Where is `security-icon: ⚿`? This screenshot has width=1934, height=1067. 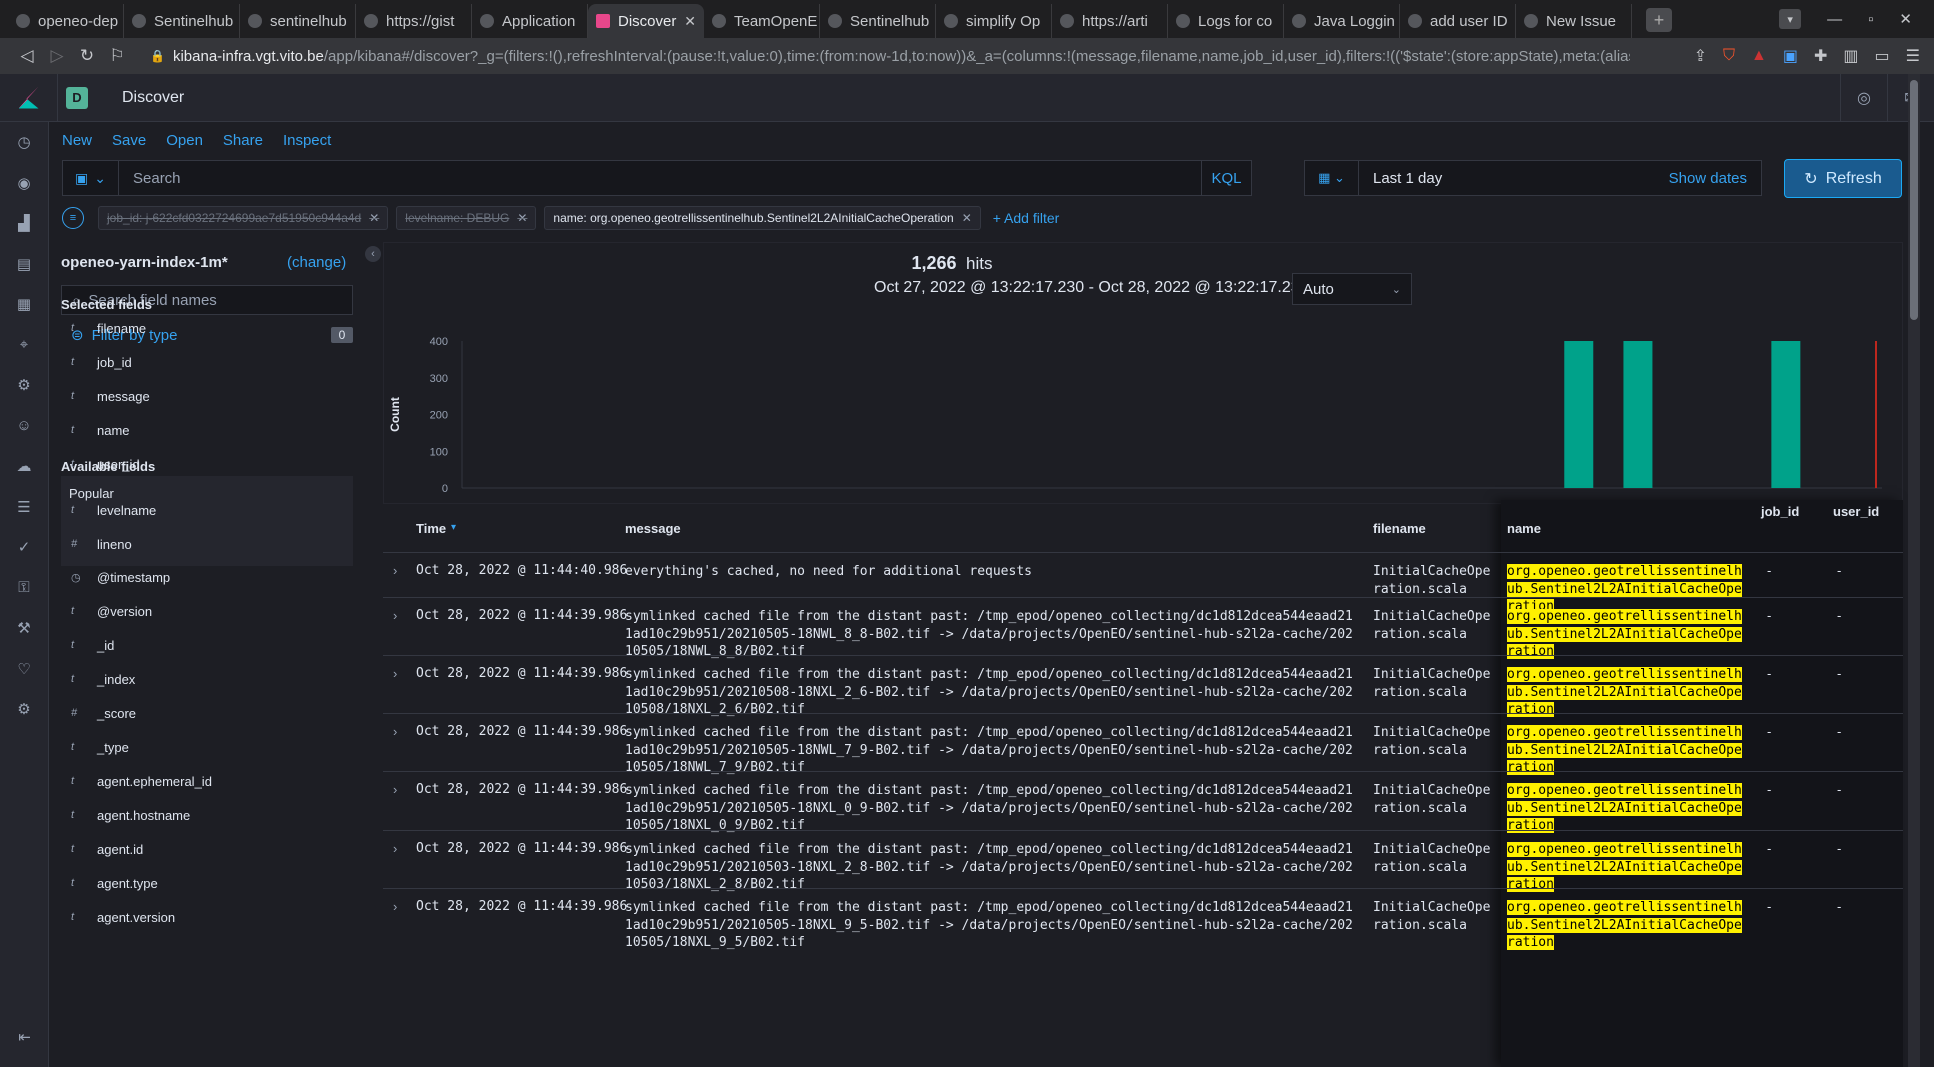
security-icon: ⚿ is located at coordinates (24, 588).